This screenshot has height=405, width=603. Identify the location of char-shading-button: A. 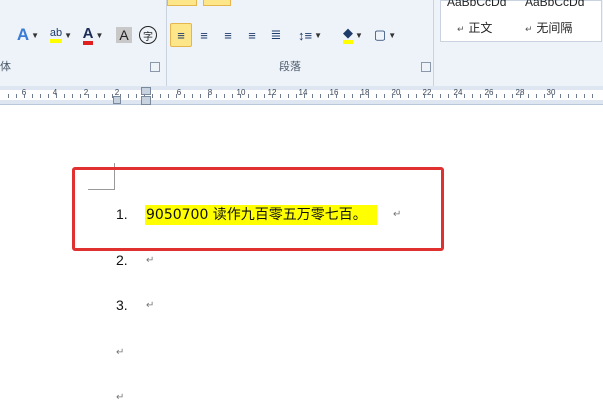
(124, 35).